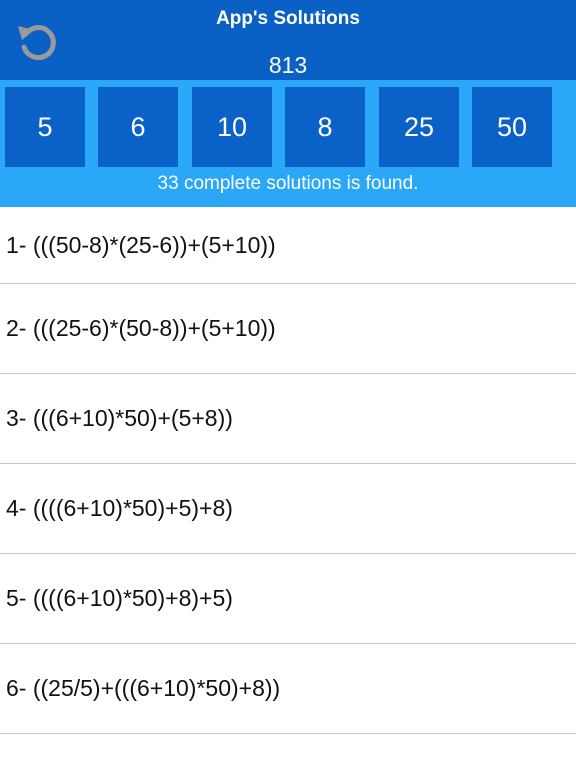 Image resolution: width=576 pixels, height=768 pixels. I want to click on header-bar: App's Solutions 813, so click(288, 40).